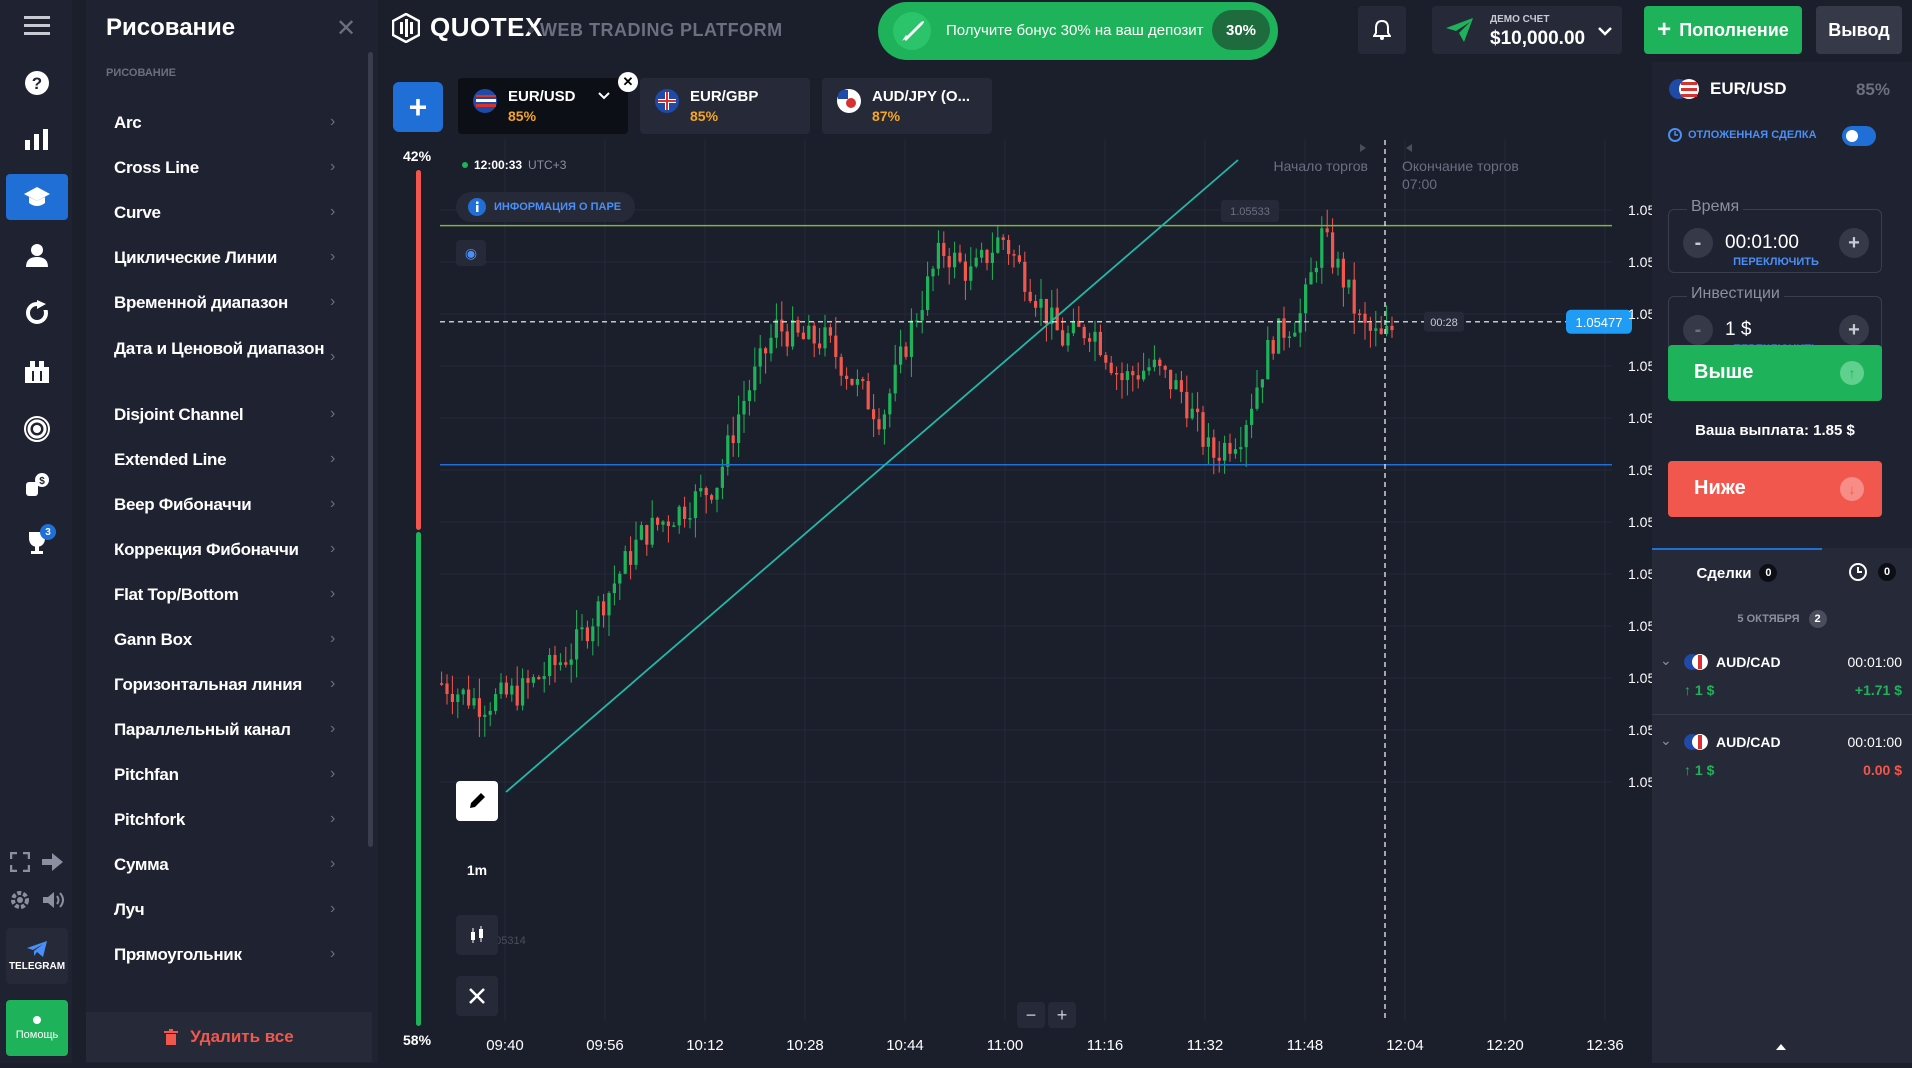 The image size is (1912, 1068). Describe the element at coordinates (1737, 572) in the screenshot. I see `tab-trades: Сделки 0` at that location.